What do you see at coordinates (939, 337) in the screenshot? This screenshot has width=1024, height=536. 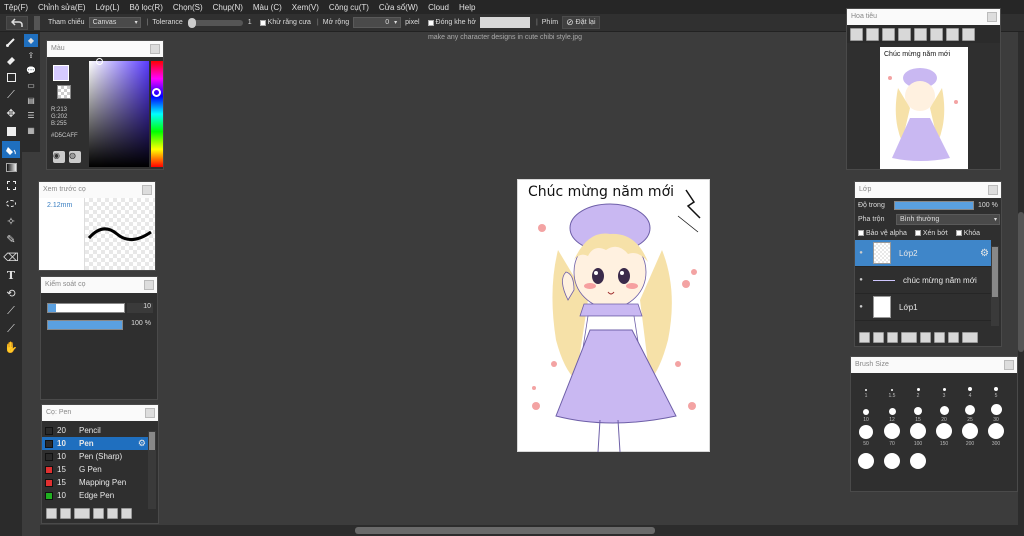 I see `copy-layer-button` at bounding box center [939, 337].